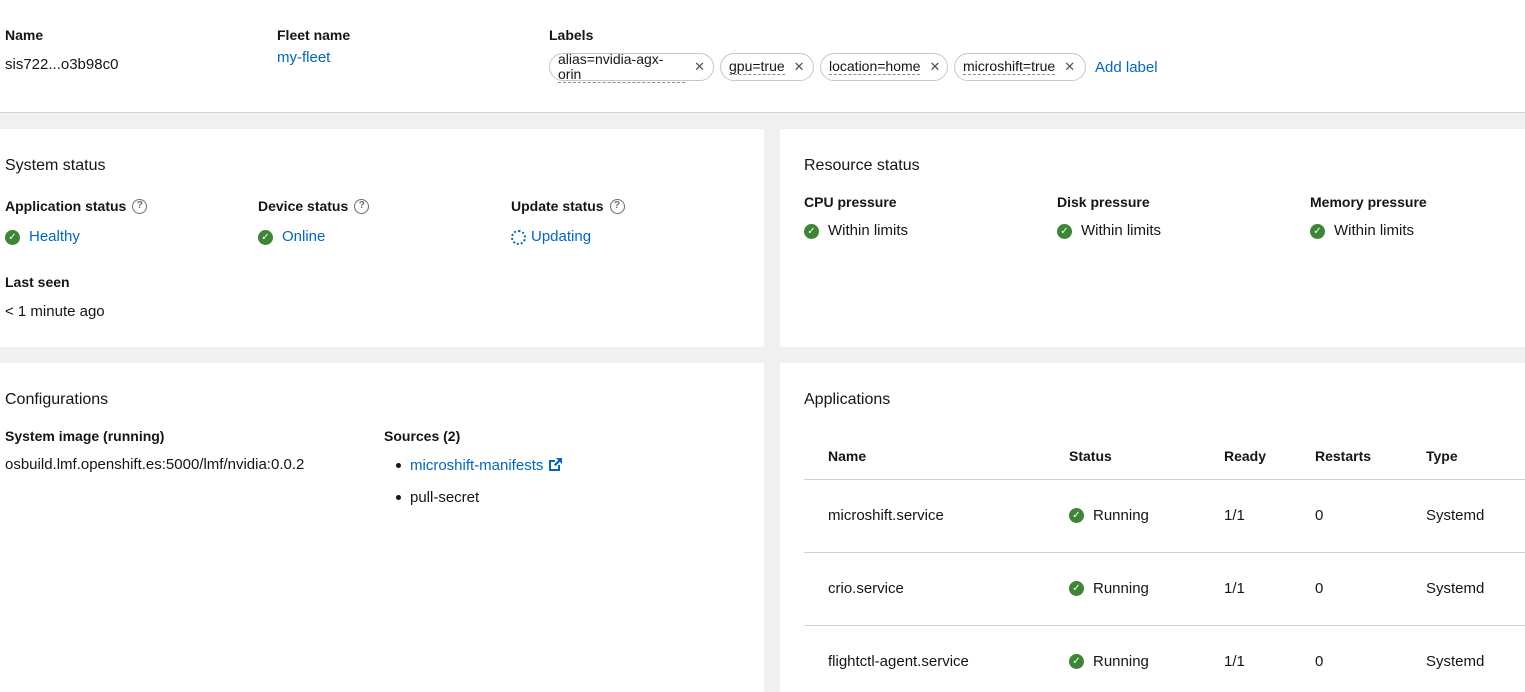 The width and height of the screenshot is (1525, 692). What do you see at coordinates (1121, 230) in the screenshot?
I see `disk-pressure-text: Within limits` at bounding box center [1121, 230].